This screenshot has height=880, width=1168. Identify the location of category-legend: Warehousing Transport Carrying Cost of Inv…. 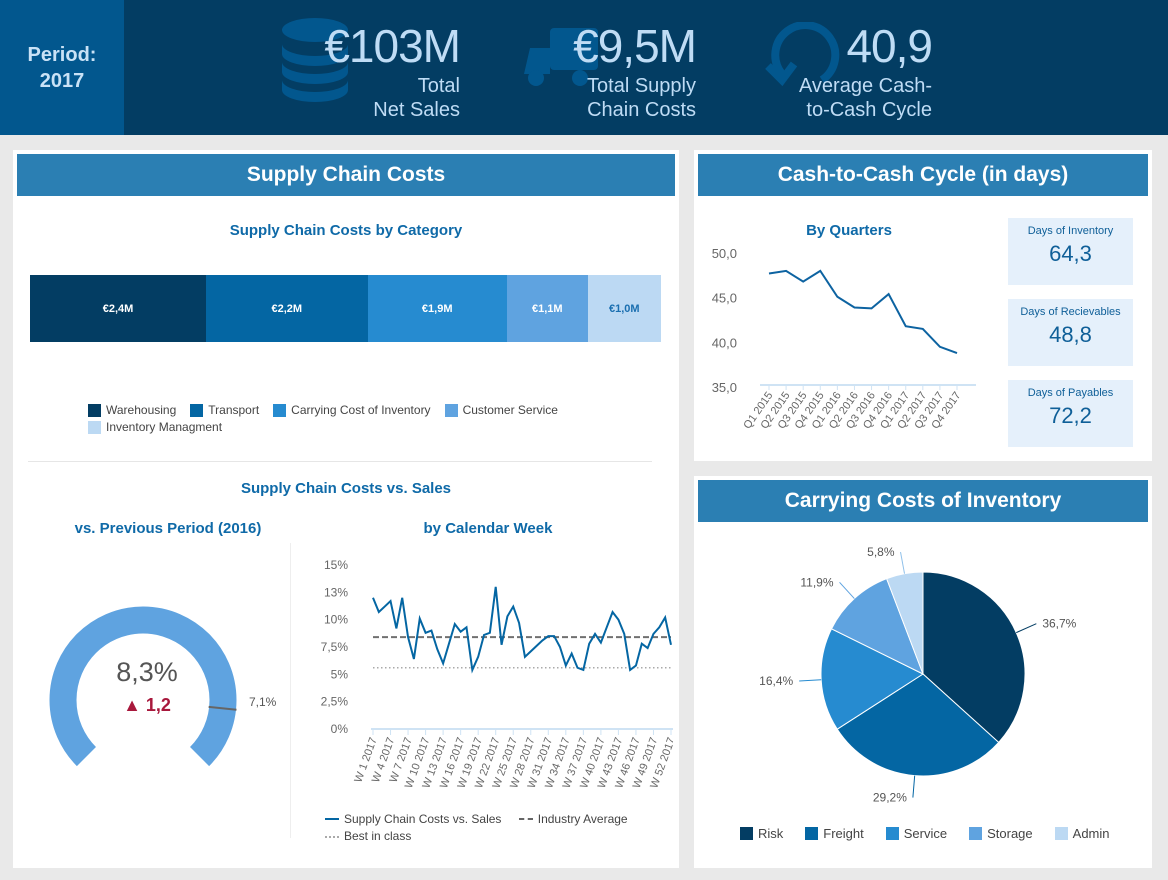
(368, 420).